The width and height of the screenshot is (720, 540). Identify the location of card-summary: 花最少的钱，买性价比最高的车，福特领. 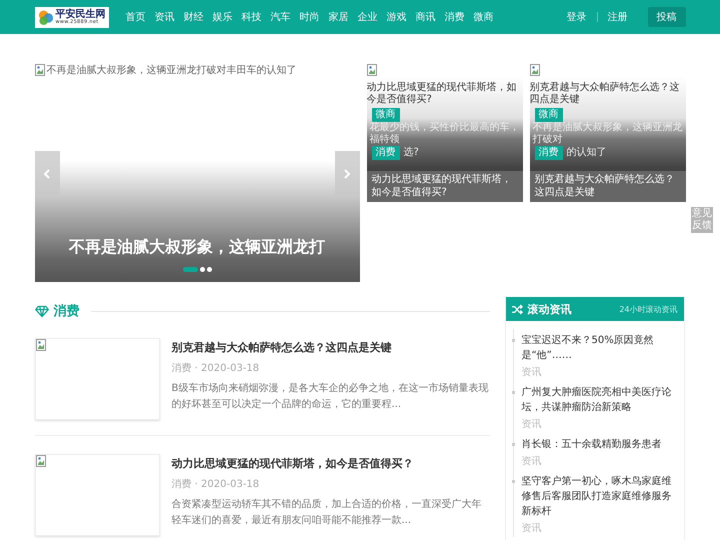
(444, 134).